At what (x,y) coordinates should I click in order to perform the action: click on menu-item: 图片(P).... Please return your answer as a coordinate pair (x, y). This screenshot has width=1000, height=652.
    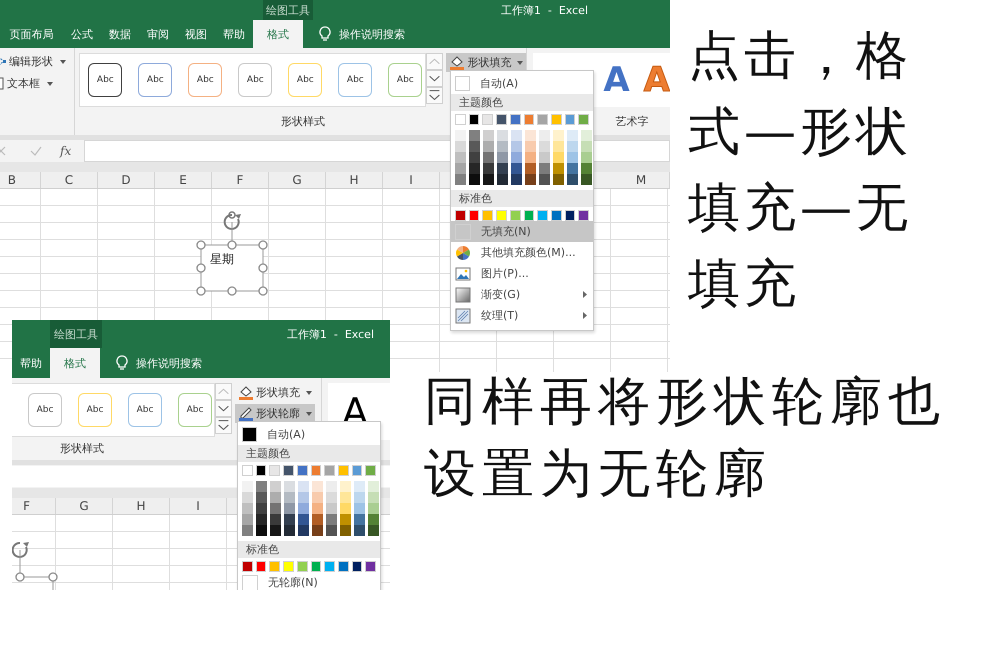
    Looking at the image, I should click on (522, 273).